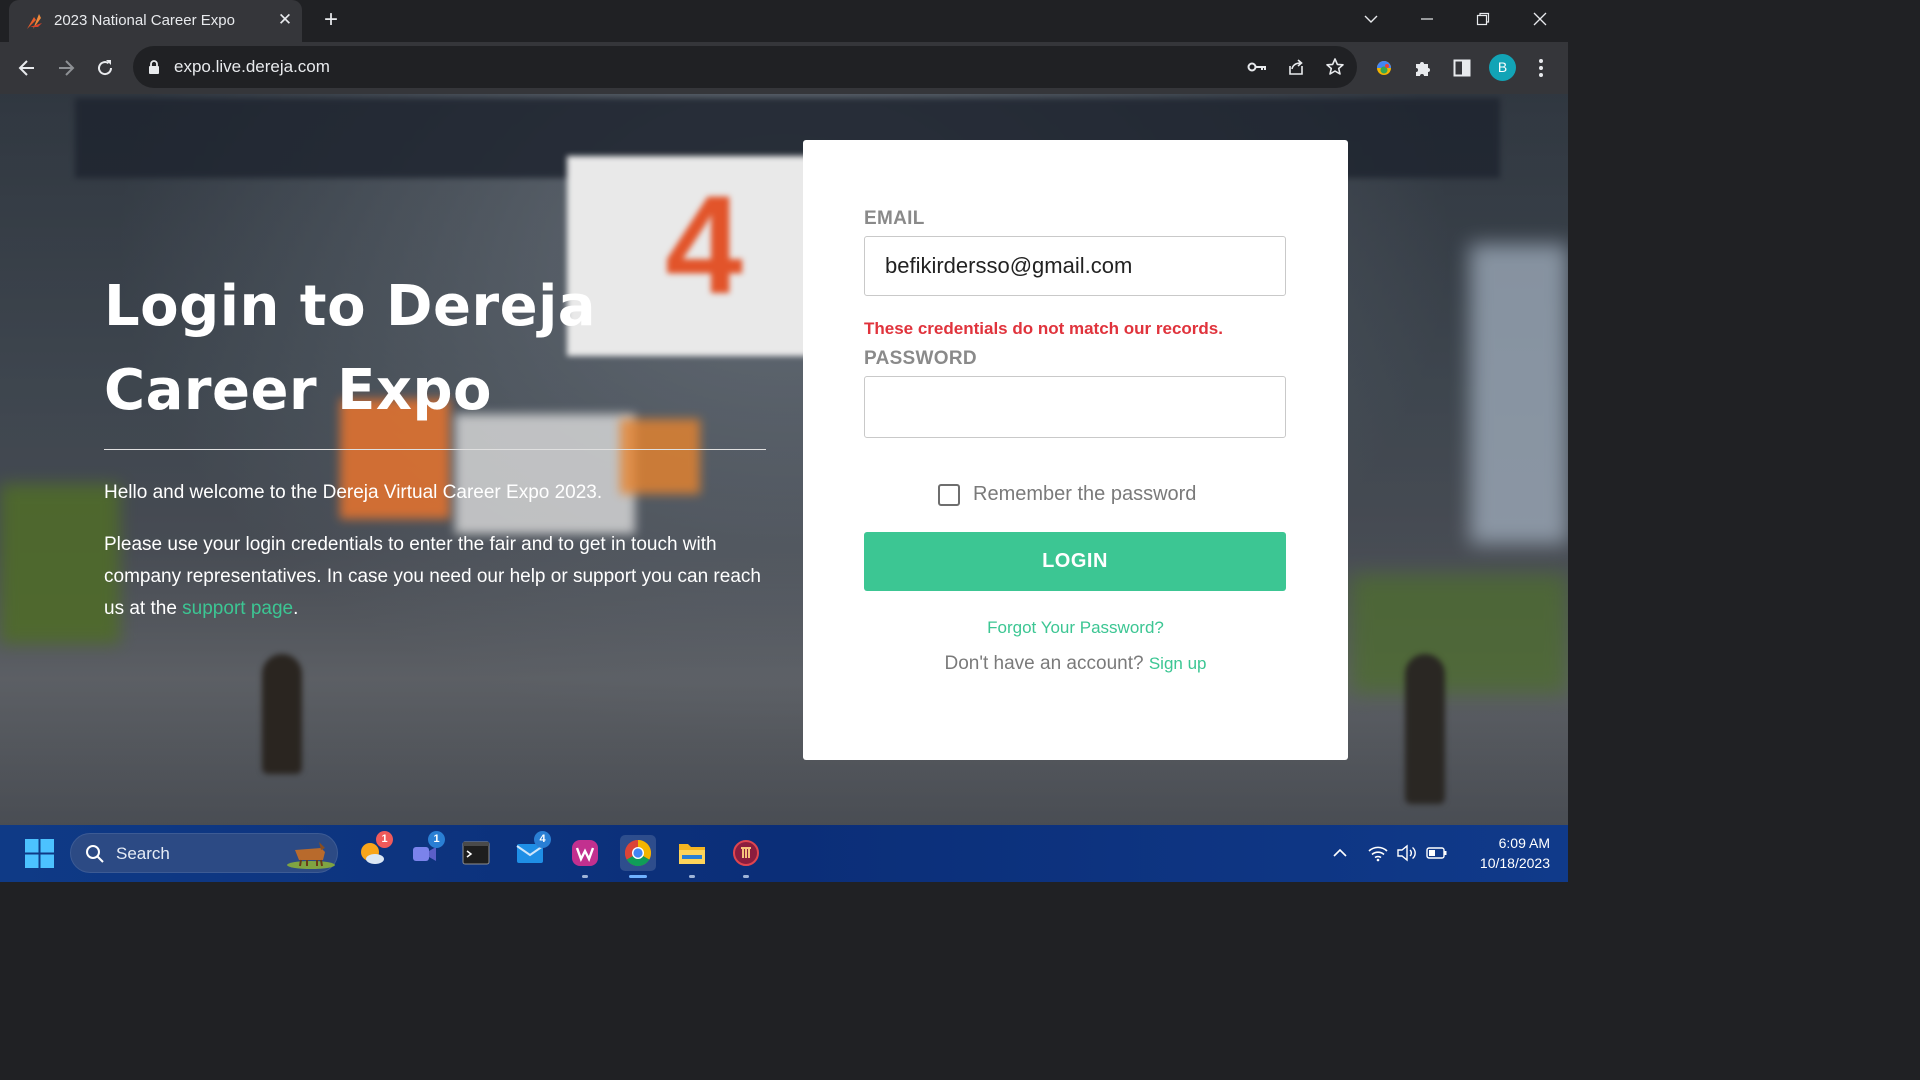  Describe the element at coordinates (1044, 663) in the screenshot. I see `no-account-text: Don't have an account?` at that location.